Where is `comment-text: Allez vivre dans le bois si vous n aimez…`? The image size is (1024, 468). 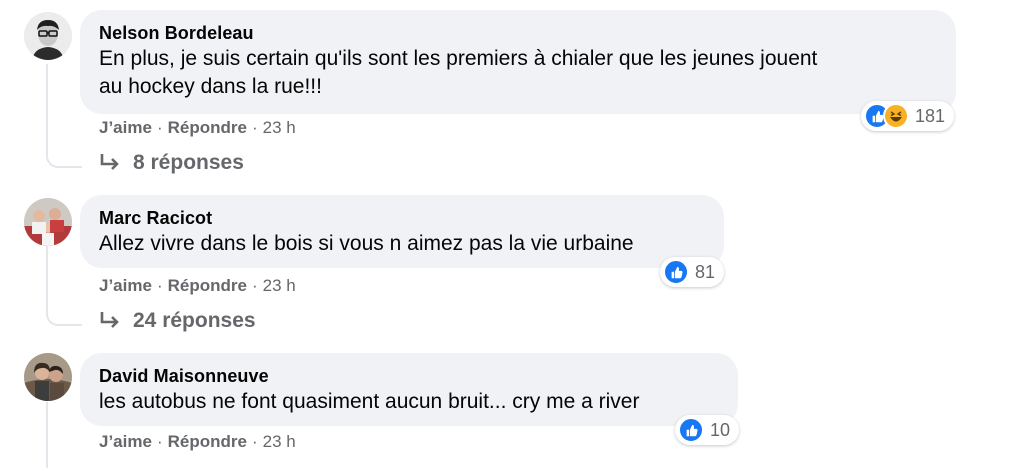 comment-text: Allez vivre dans le bois si vous n aimez… is located at coordinates (366, 243).